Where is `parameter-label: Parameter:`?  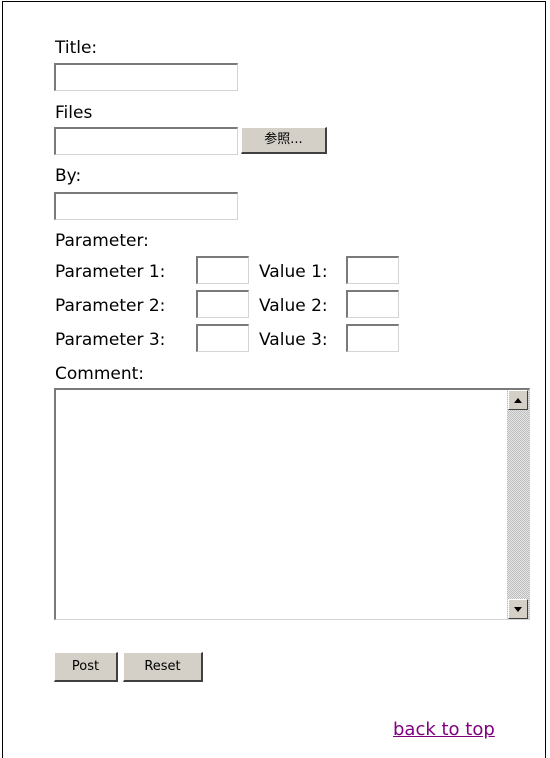 parameter-label: Parameter: is located at coordinates (102, 241).